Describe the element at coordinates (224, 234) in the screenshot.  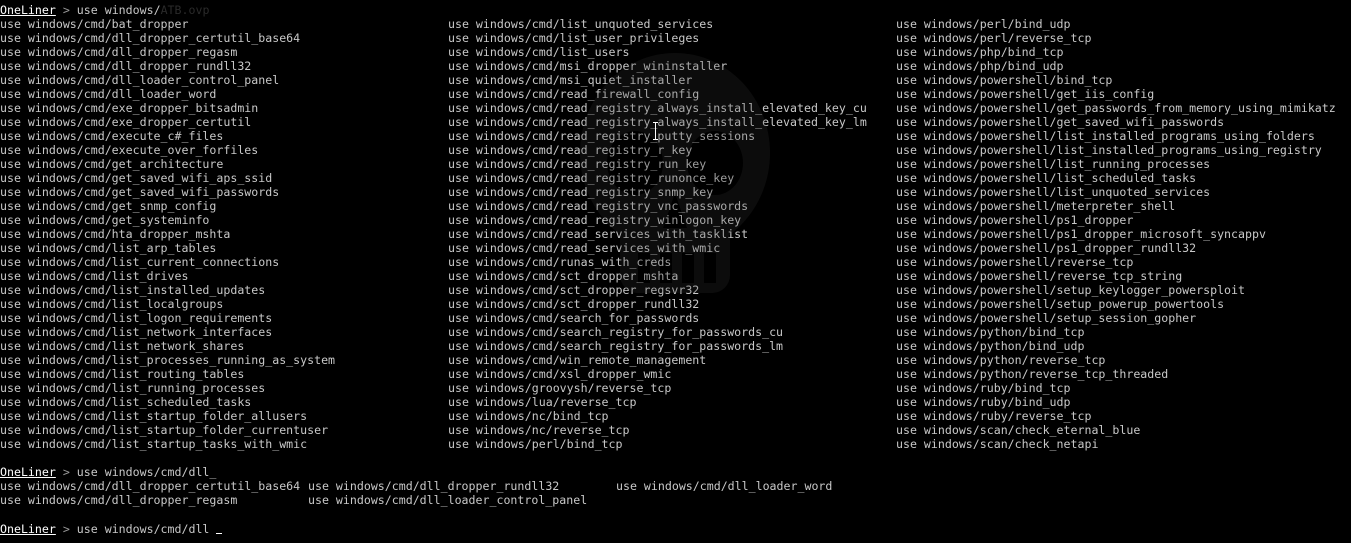
I see `completion-item: use windows/cmd/hta_dropper_mshta` at that location.